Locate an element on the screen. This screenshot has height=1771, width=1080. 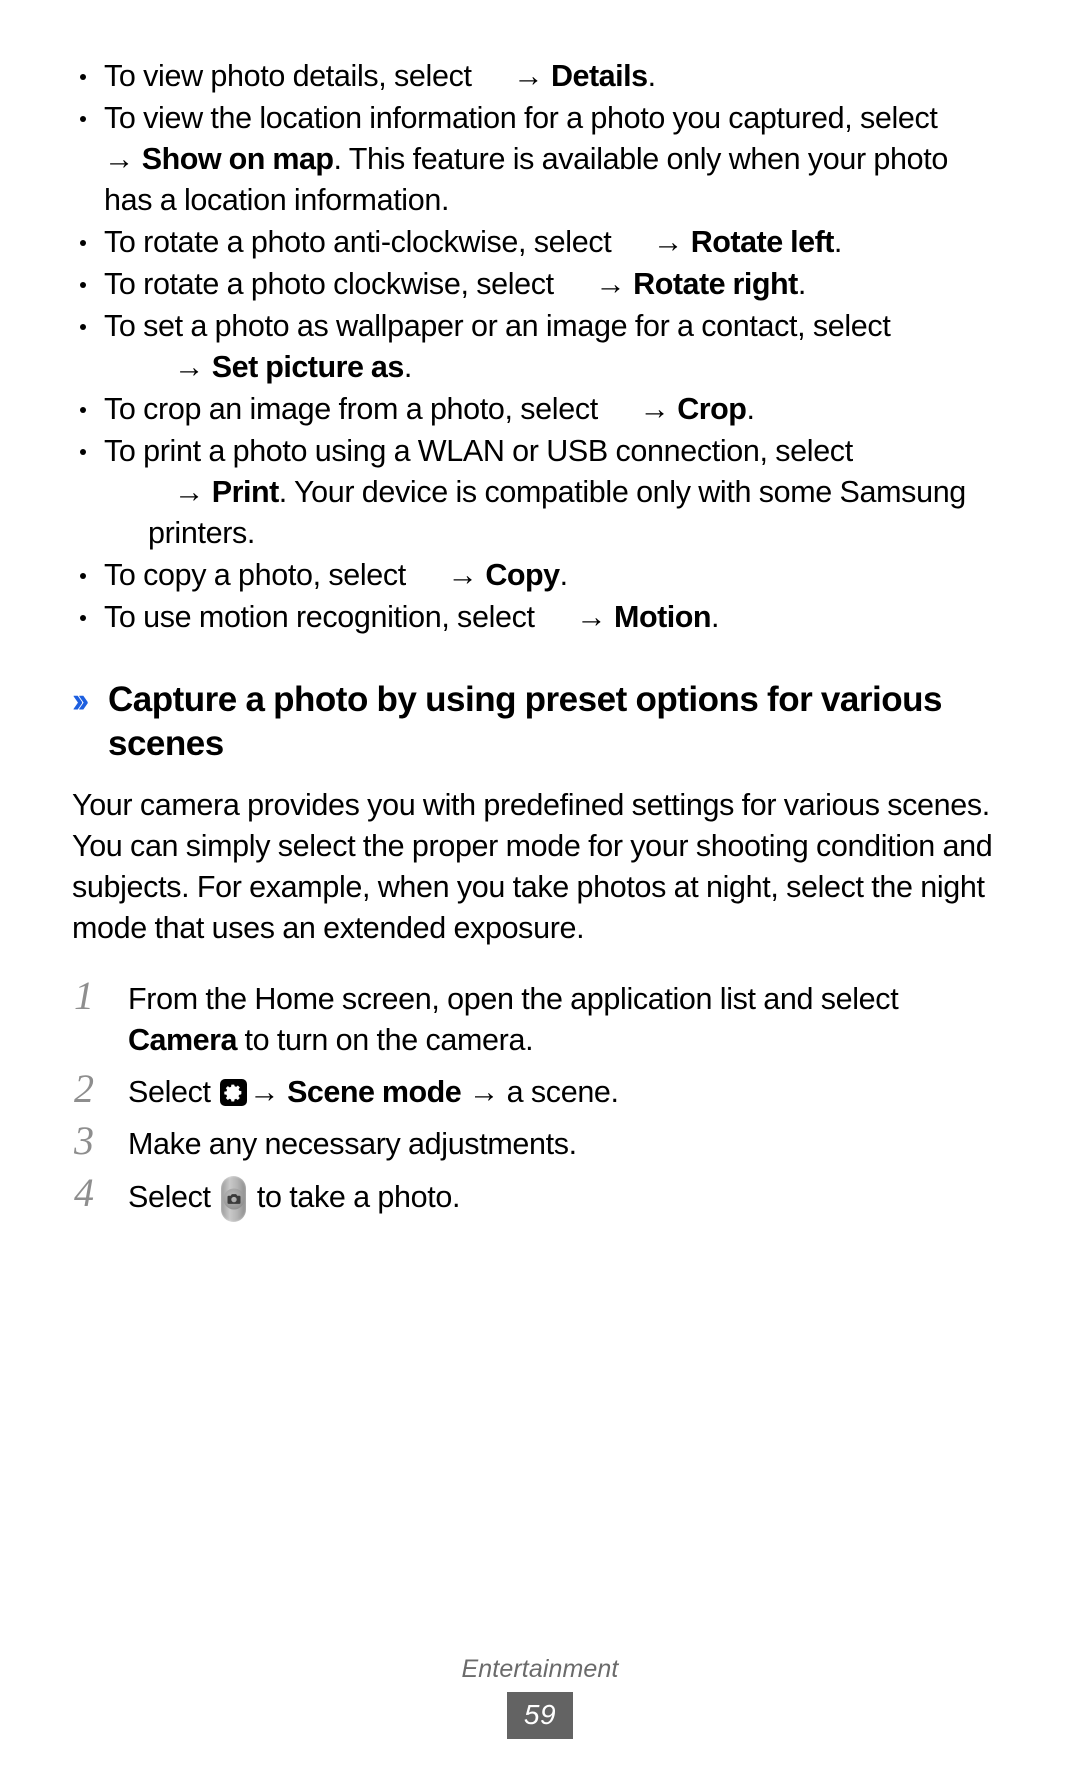
step-number: 4 is located at coordinates (84, 1192).